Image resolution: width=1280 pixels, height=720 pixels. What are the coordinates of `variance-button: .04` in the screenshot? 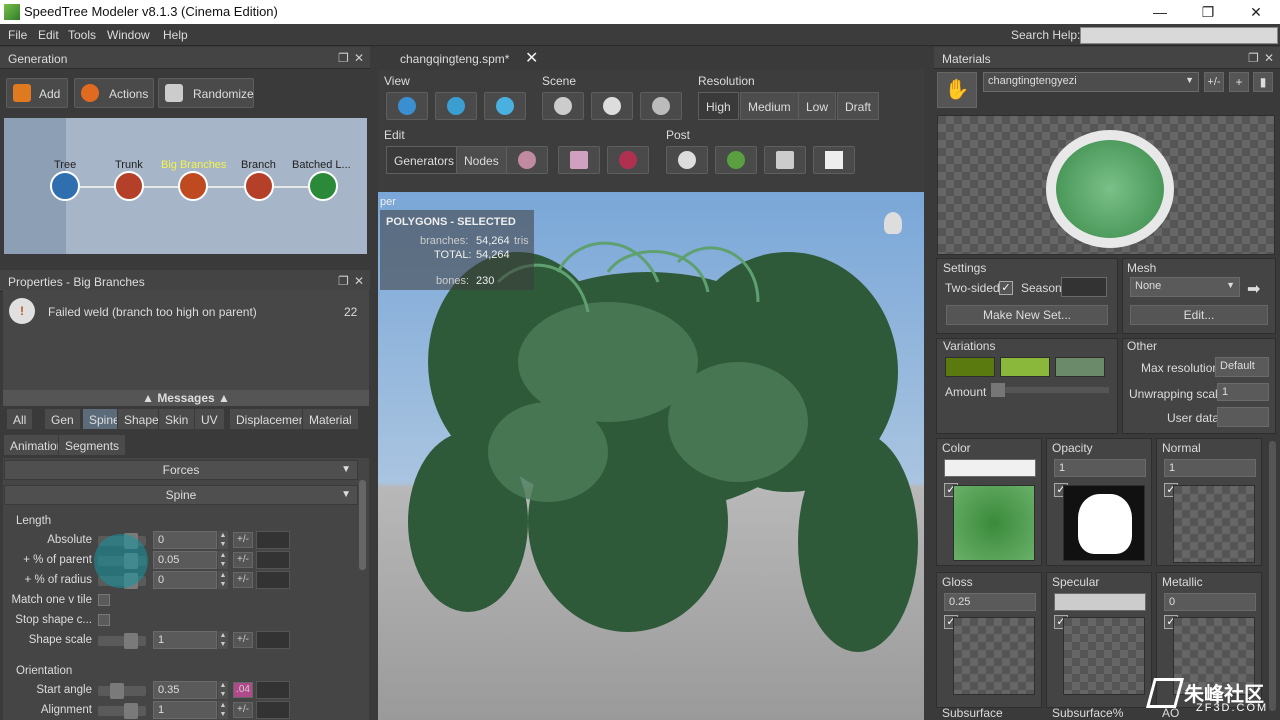 It's located at (243, 690).